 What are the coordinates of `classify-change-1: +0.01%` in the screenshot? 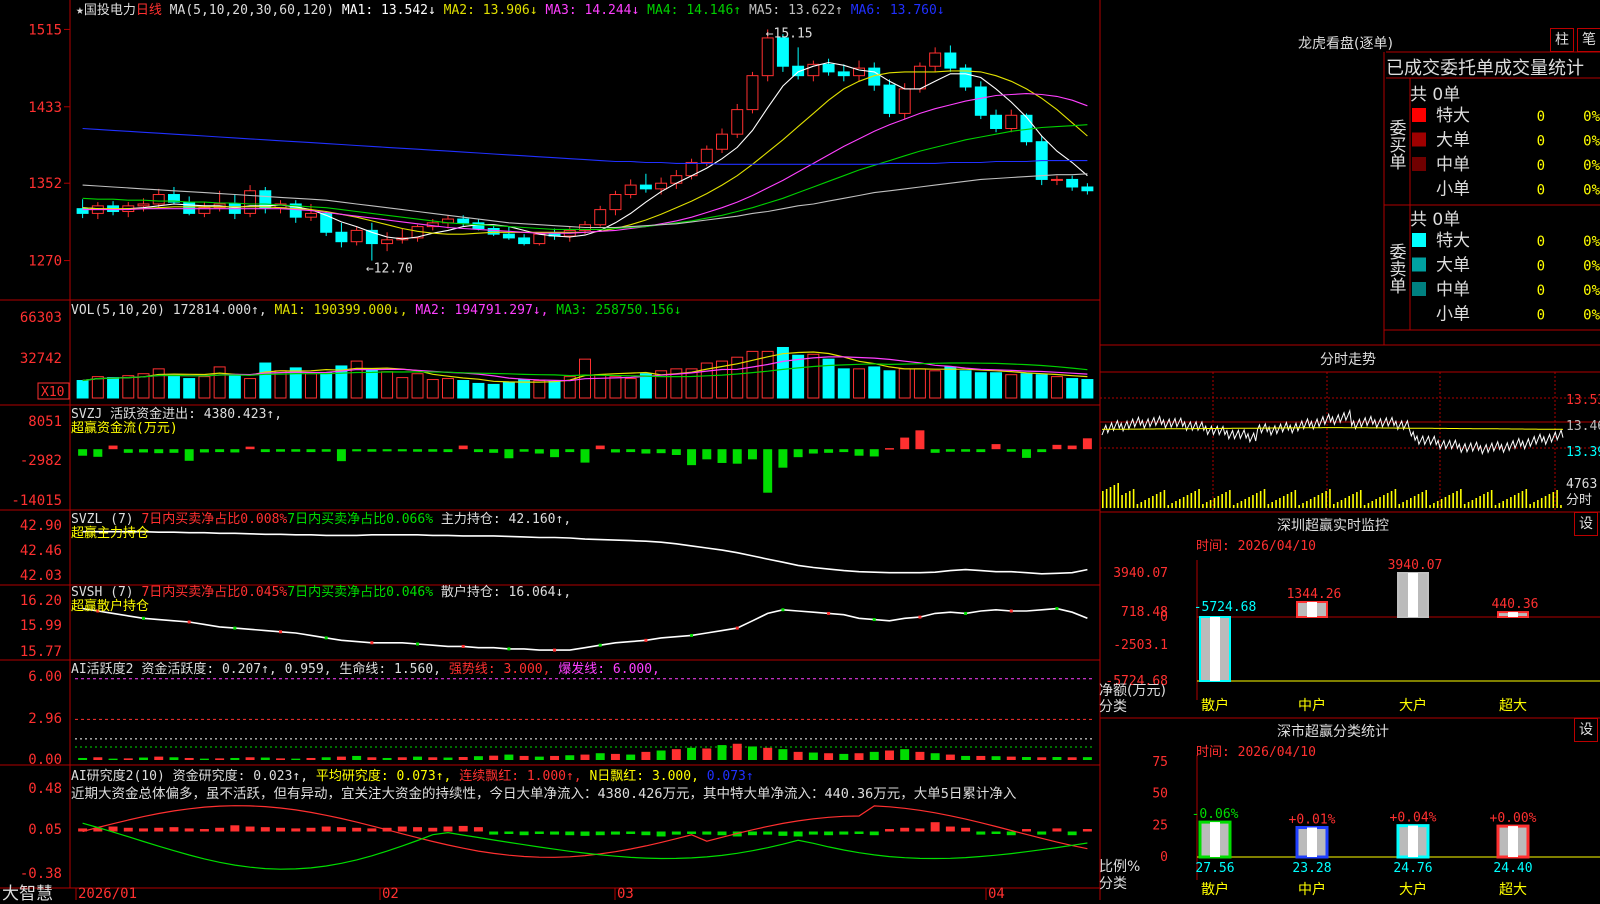 It's located at (1312, 820).